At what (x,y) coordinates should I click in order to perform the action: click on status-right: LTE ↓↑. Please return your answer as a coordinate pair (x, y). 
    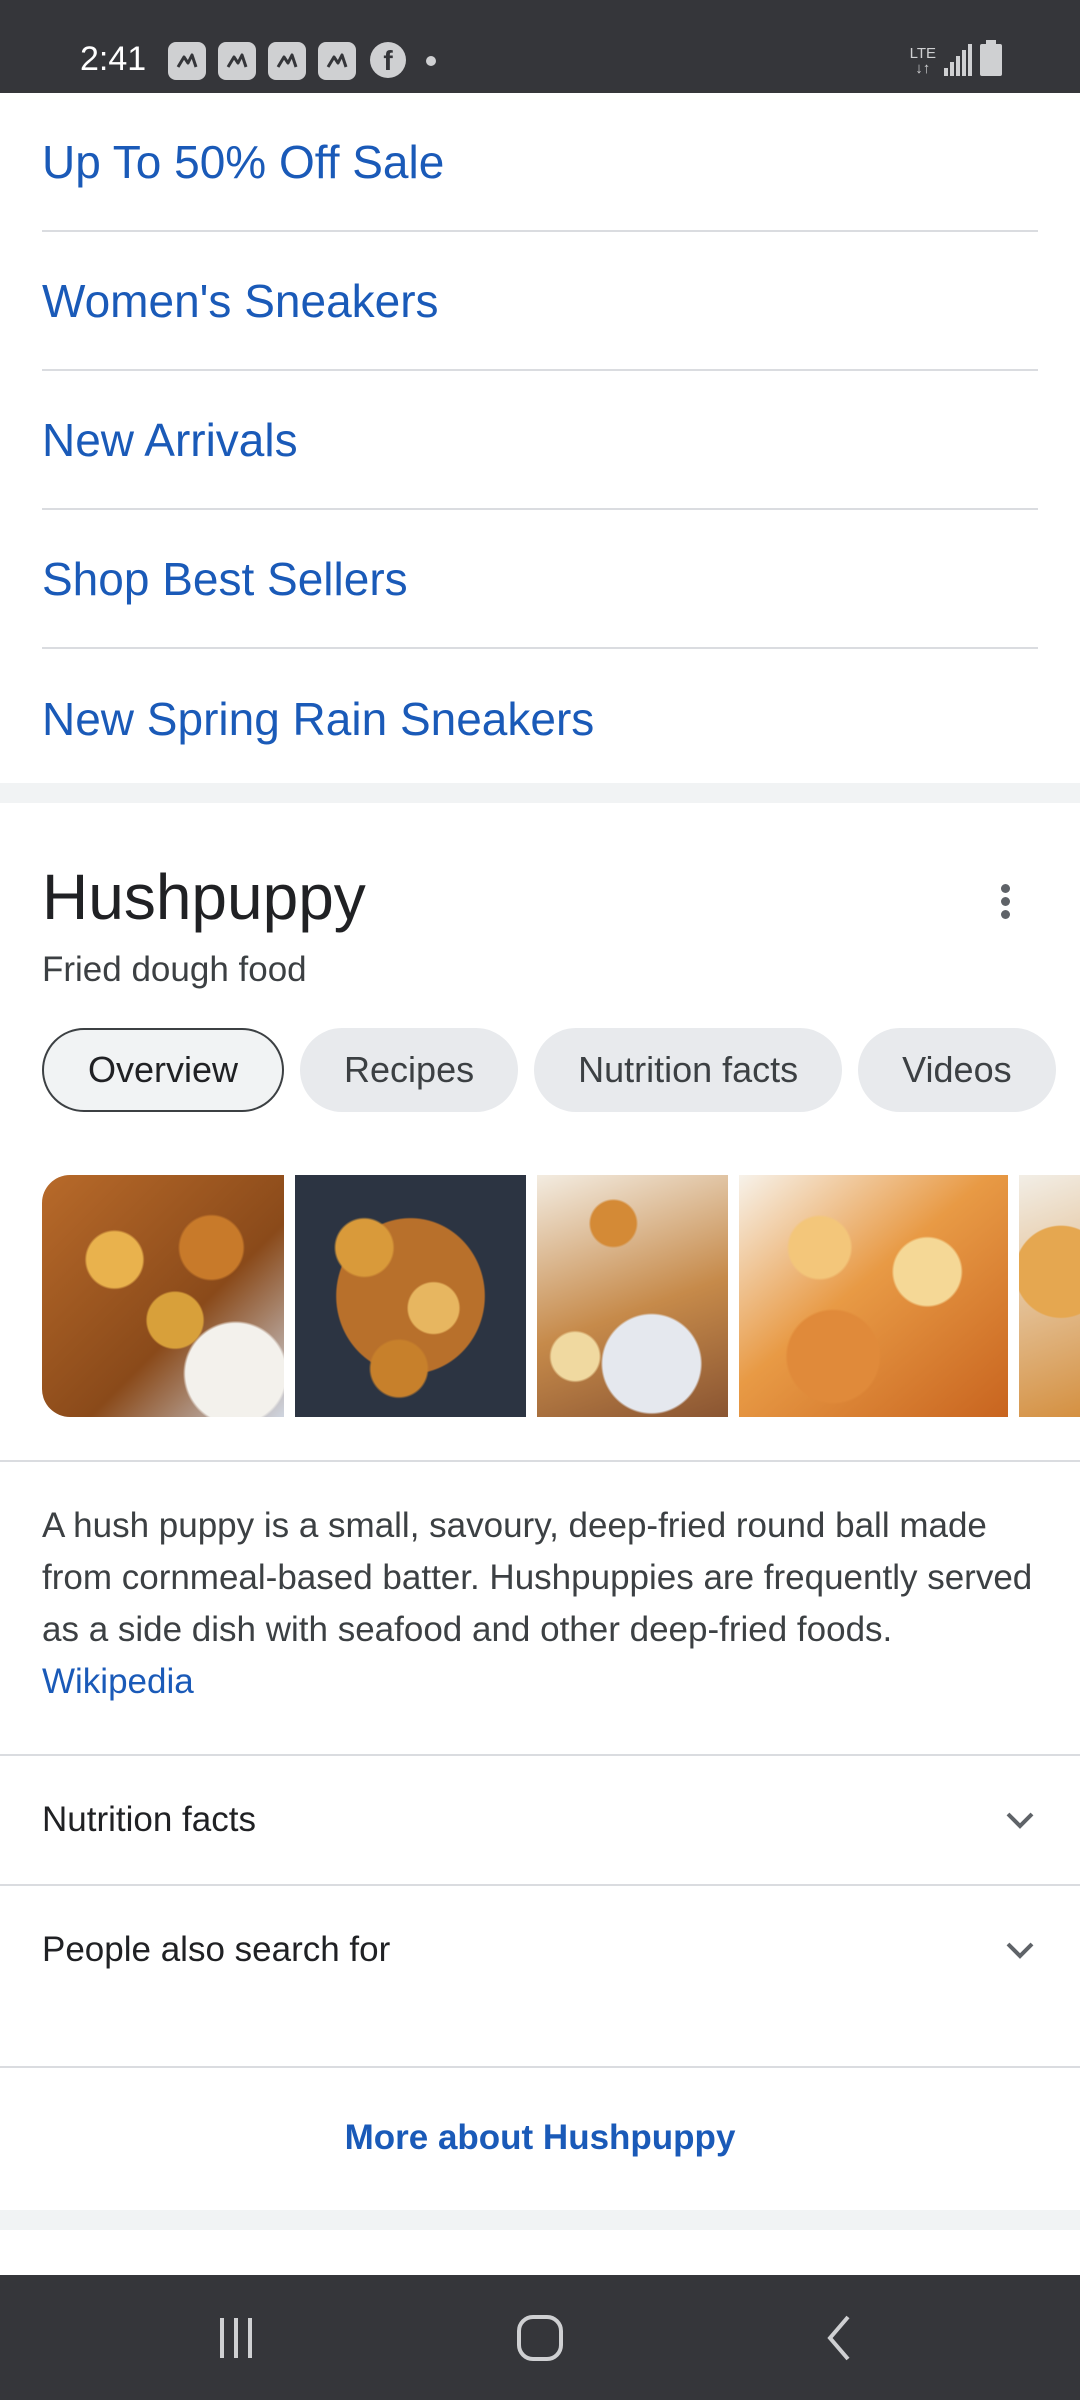
    Looking at the image, I should click on (956, 58).